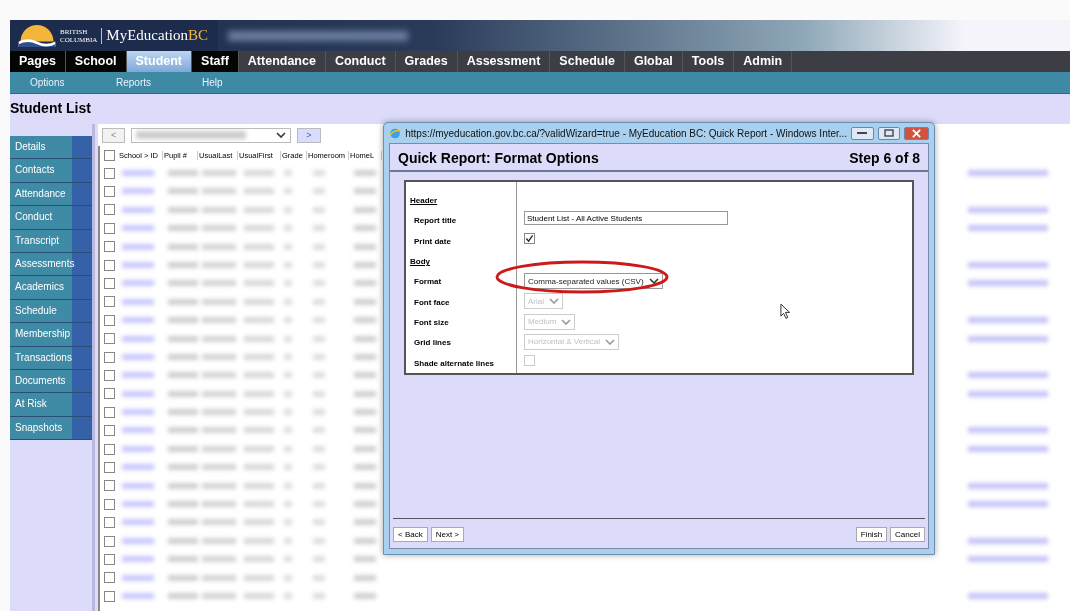  Describe the element at coordinates (309, 135) in the screenshot. I see `next-button: >` at that location.